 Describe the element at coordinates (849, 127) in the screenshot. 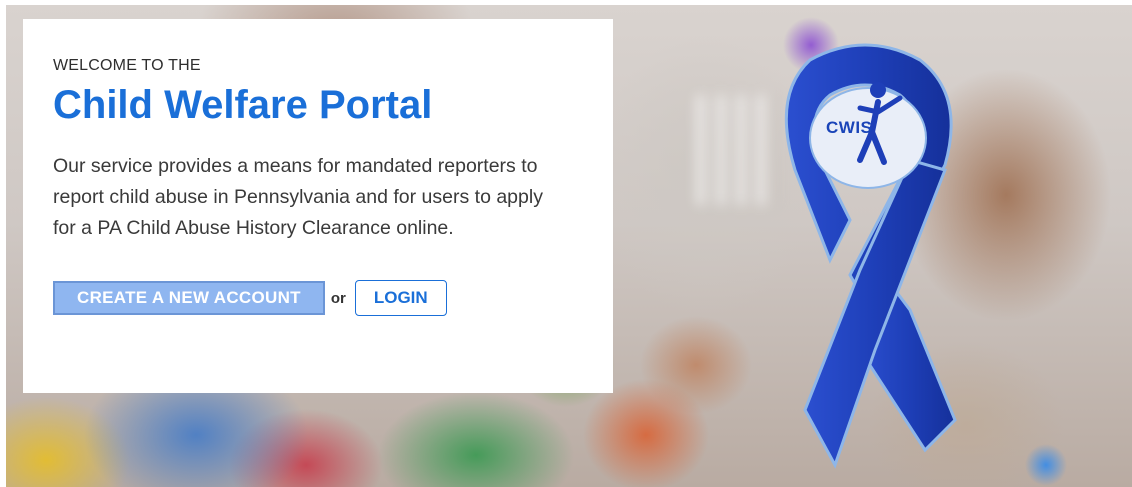

I see `cwis-logo-text: CWIS` at that location.